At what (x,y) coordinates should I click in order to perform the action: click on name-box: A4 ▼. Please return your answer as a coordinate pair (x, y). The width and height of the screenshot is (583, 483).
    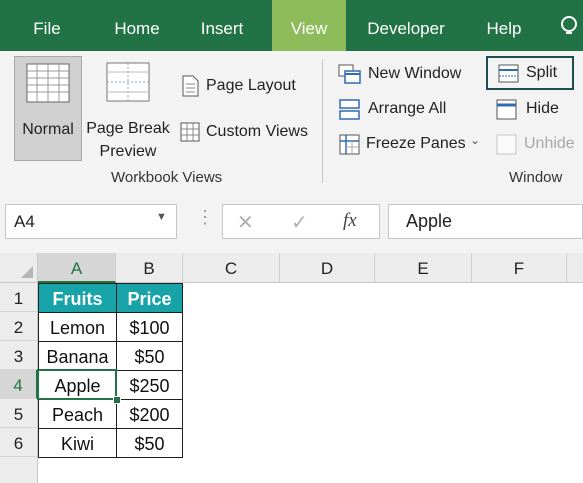
    Looking at the image, I should click on (91, 221).